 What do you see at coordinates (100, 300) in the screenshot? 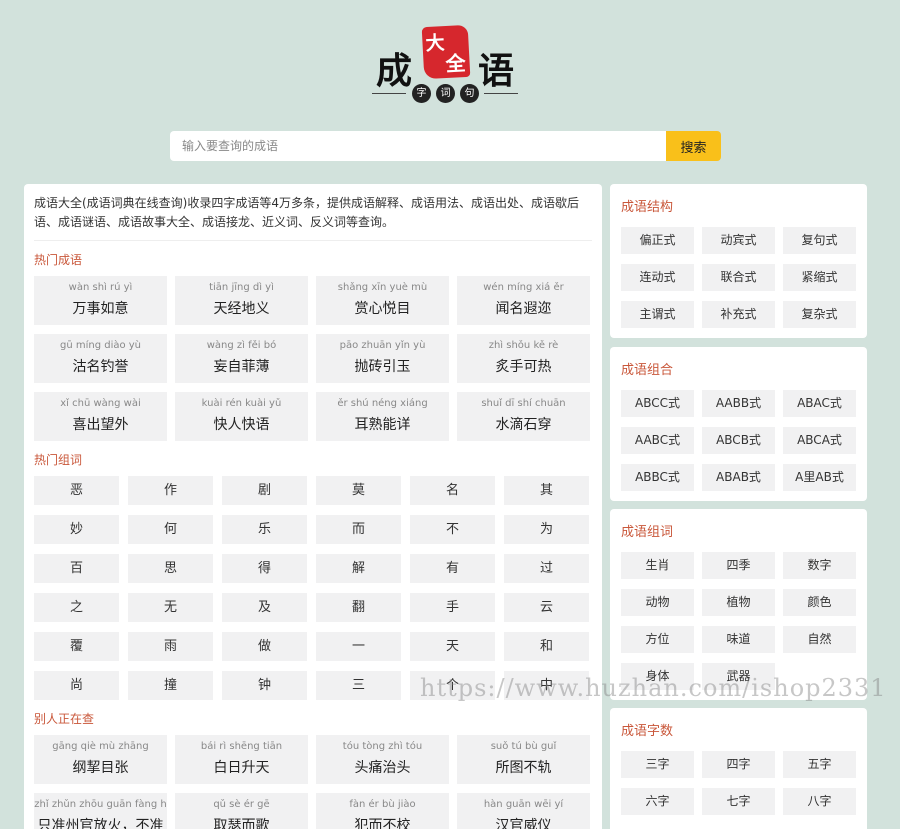
I see `idiom-card: wàn shì rú yì 万事如意` at bounding box center [100, 300].